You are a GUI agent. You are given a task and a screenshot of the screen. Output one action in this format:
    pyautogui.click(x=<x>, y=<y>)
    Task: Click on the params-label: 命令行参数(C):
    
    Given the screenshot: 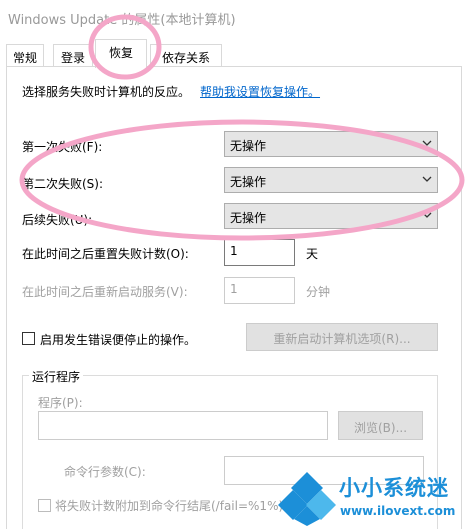 What is the action you would take?
    pyautogui.click(x=105, y=472)
    